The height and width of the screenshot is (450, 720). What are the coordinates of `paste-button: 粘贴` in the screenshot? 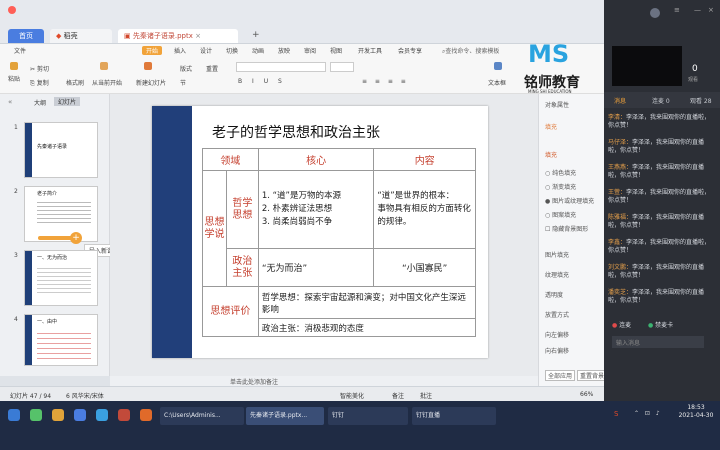 It's located at (14, 78).